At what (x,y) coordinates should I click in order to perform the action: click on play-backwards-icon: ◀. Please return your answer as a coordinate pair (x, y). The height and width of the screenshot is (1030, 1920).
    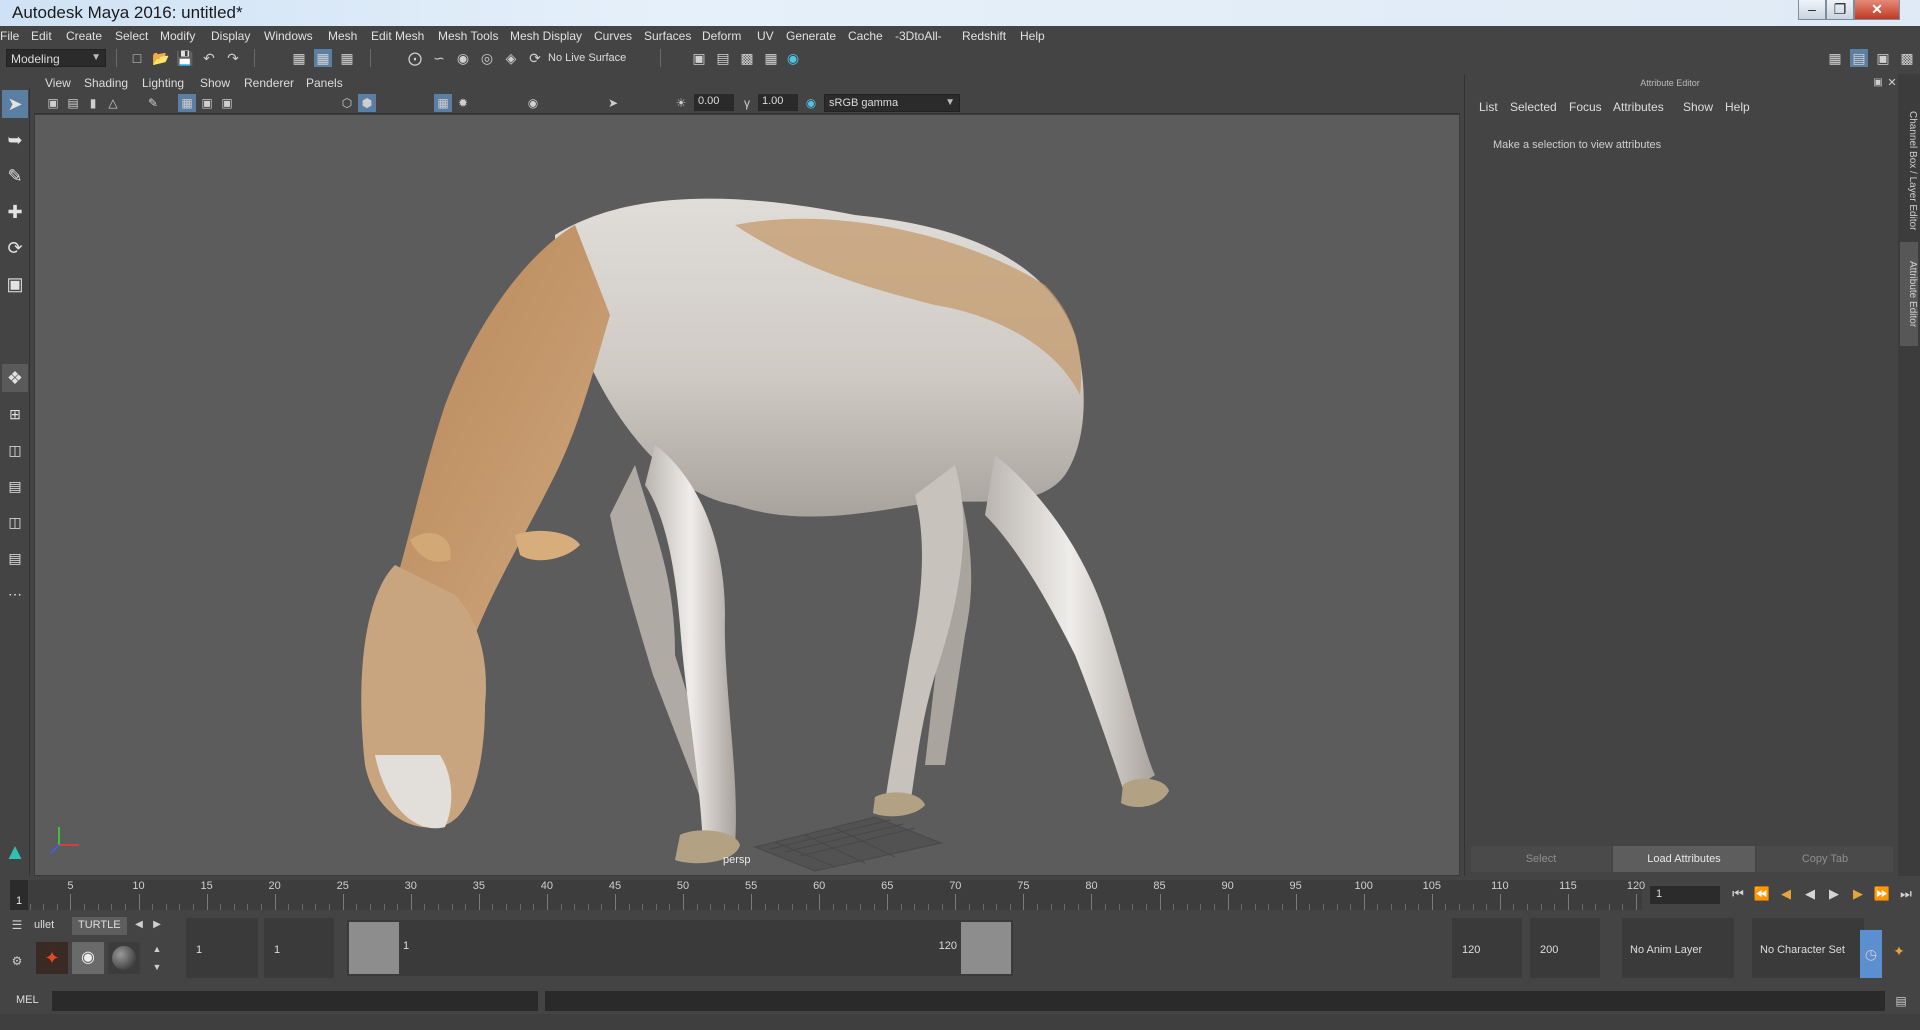
    Looking at the image, I should click on (1810, 894).